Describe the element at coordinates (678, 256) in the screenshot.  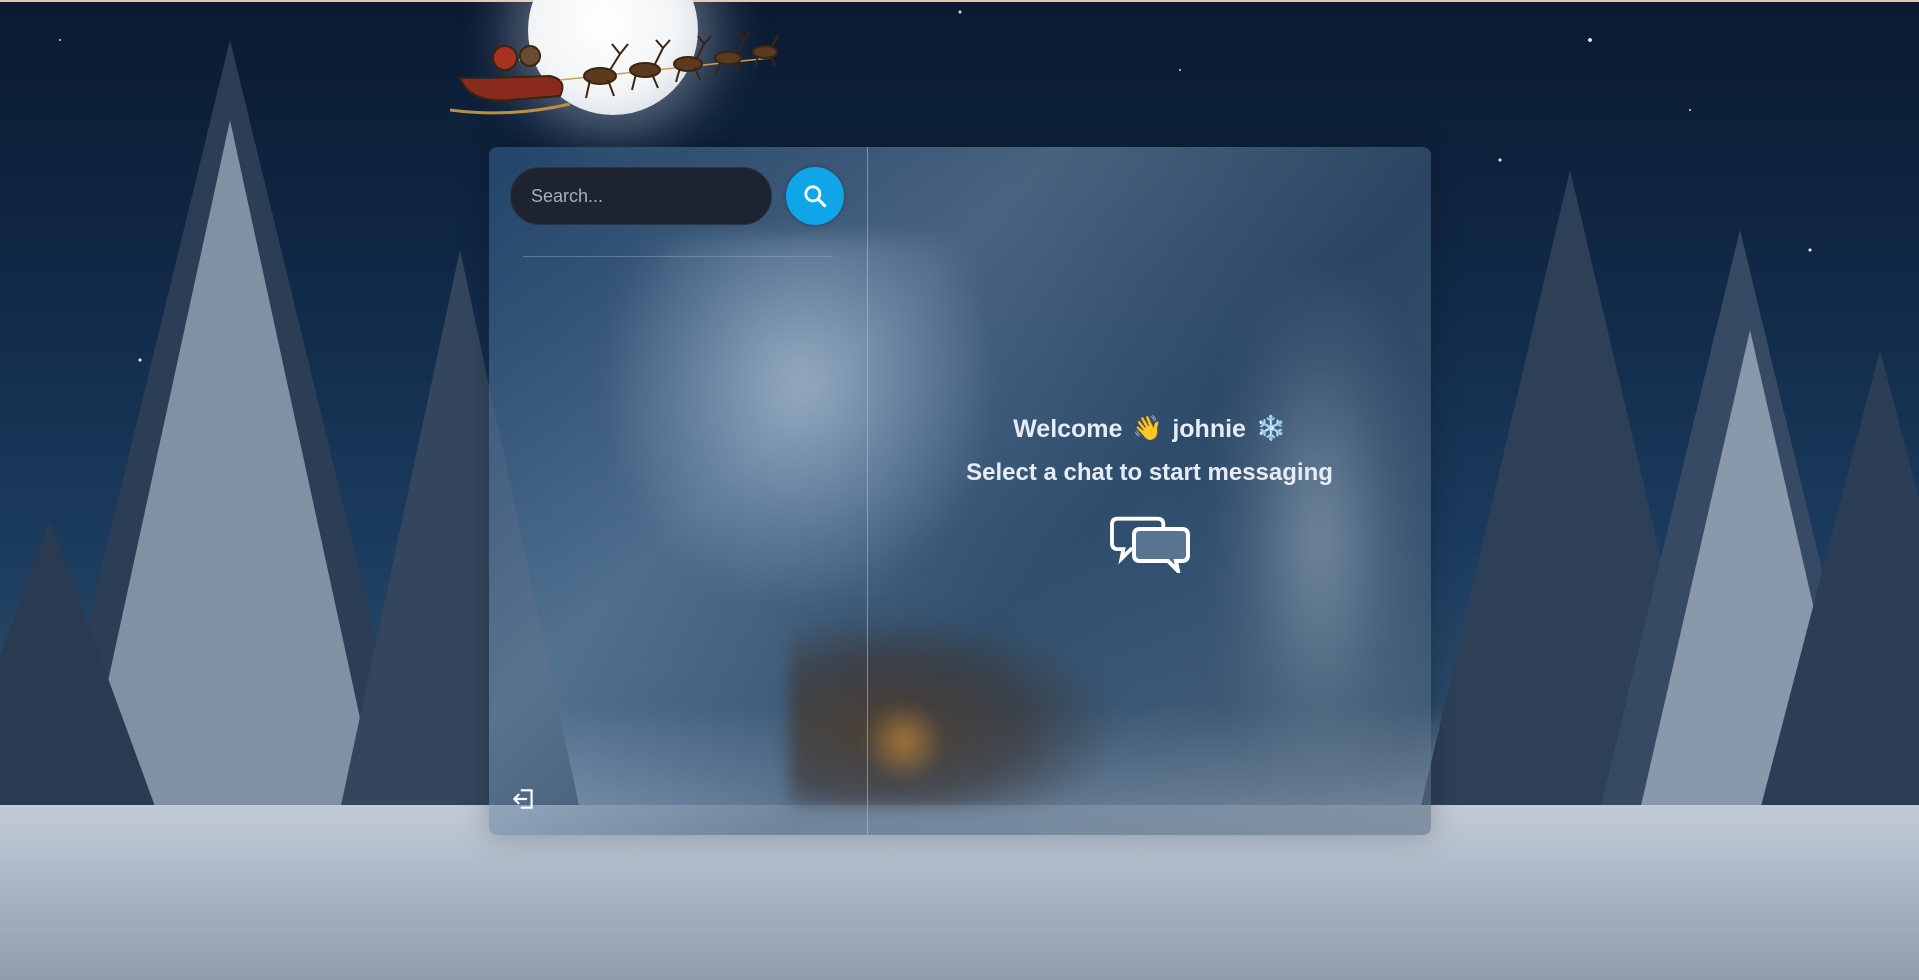
I see `sidebar-divider` at that location.